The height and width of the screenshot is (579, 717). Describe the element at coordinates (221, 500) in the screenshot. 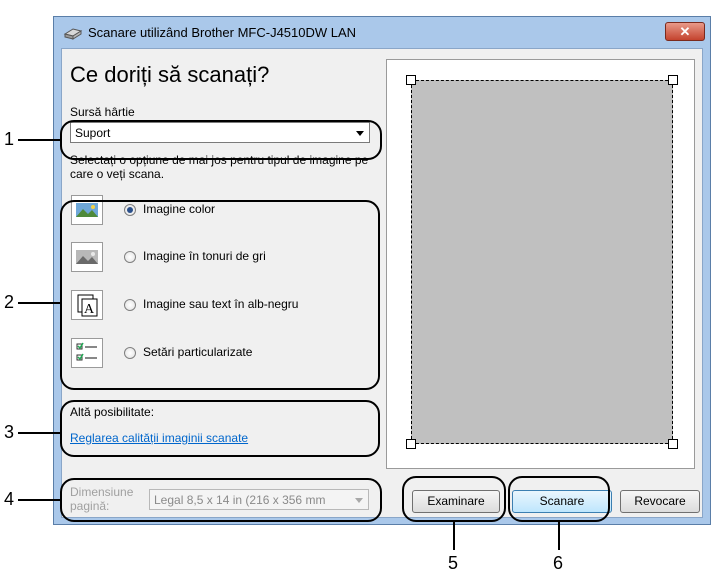

I see `callout-4-page-size` at that location.